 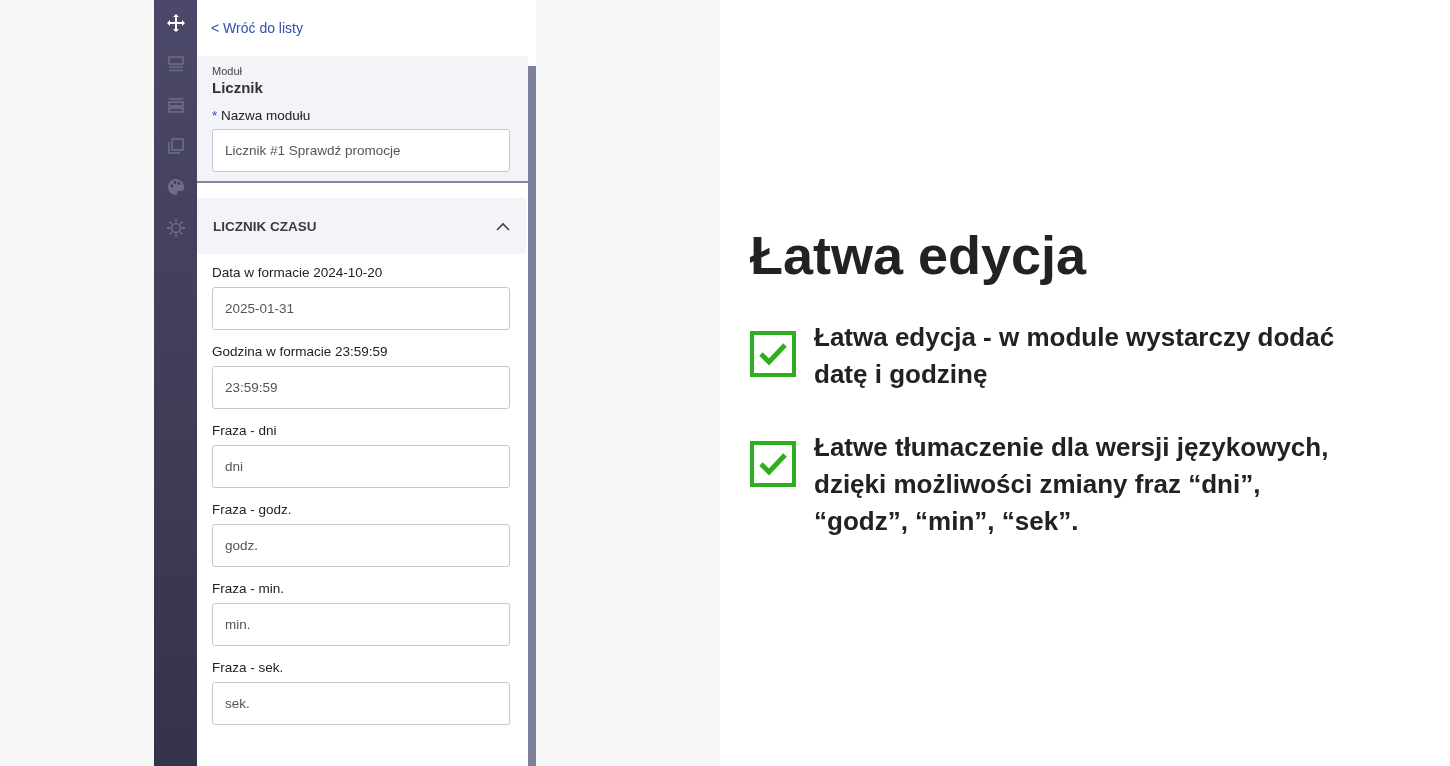 I want to click on scrollbar, so click(x=532, y=416).